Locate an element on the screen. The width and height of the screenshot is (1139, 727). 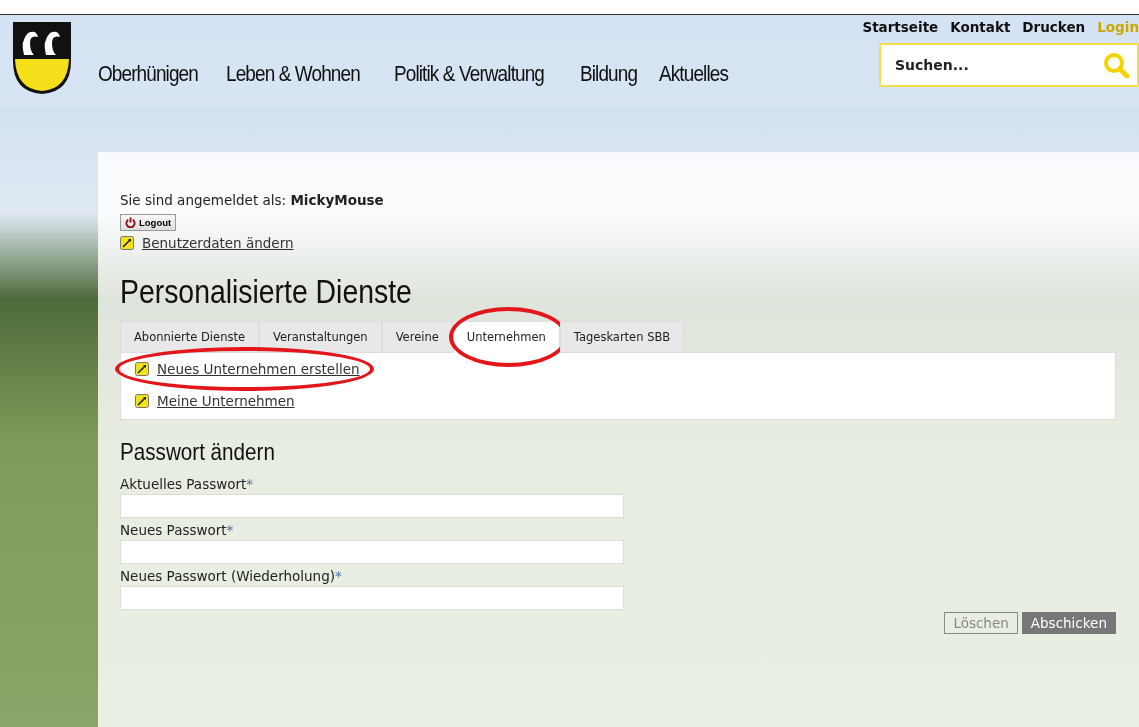
login-status-text: Sie sind angemeldet als: MickyMouse is located at coordinates (252, 200).